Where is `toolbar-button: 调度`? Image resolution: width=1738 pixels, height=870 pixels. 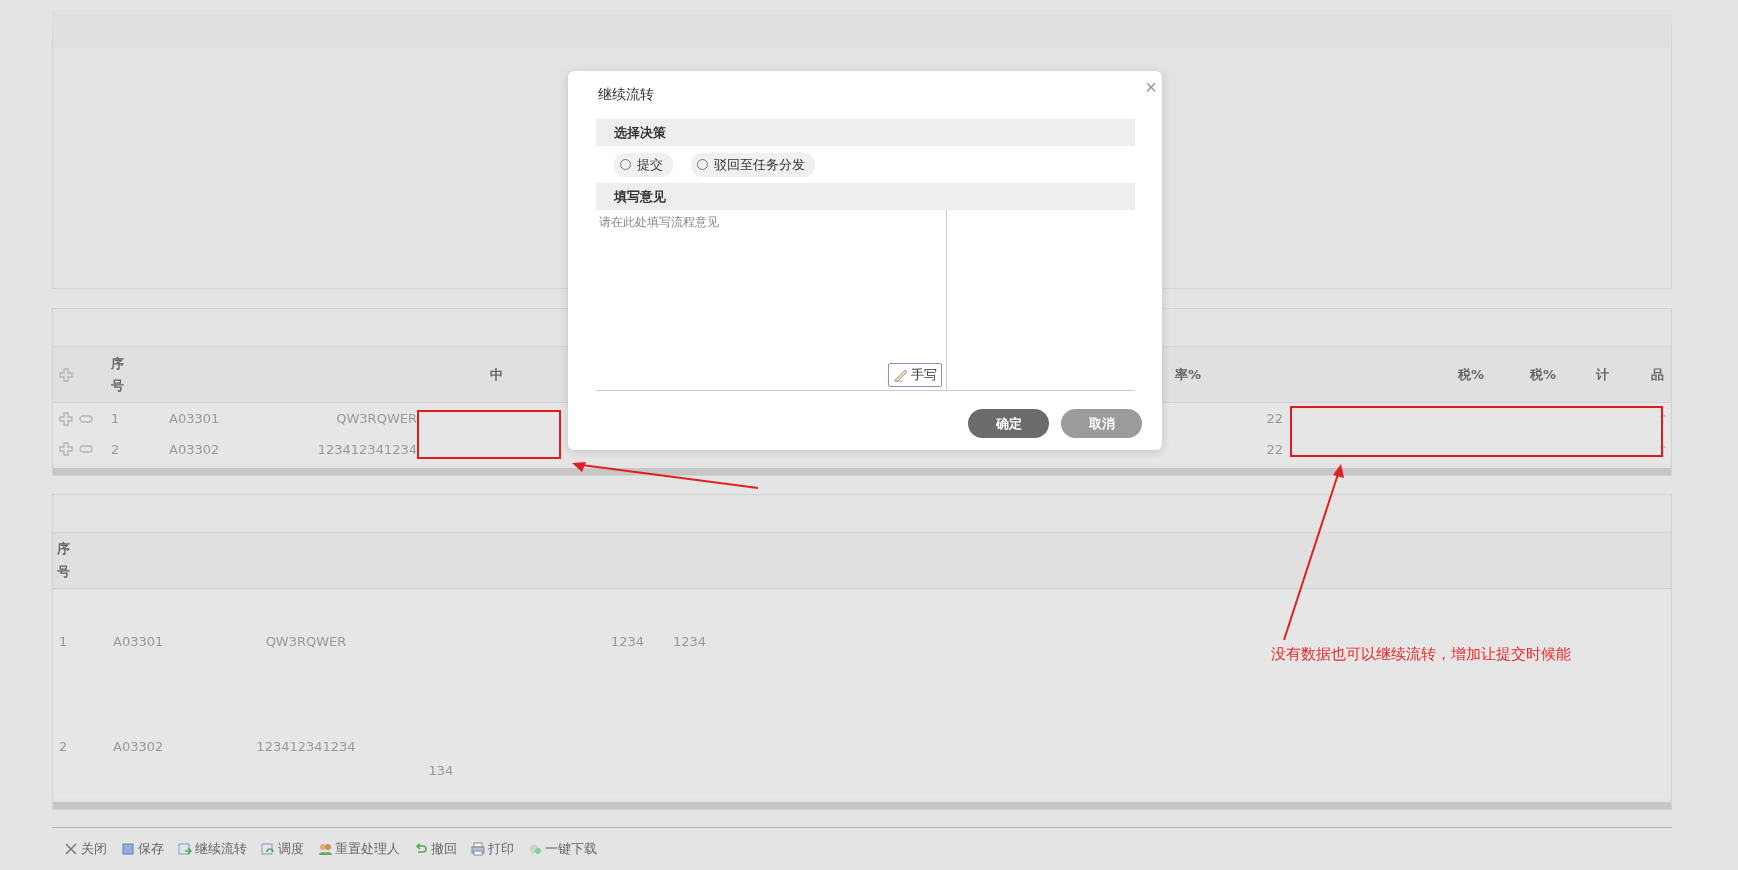
toolbar-button: 调度 is located at coordinates (282, 848).